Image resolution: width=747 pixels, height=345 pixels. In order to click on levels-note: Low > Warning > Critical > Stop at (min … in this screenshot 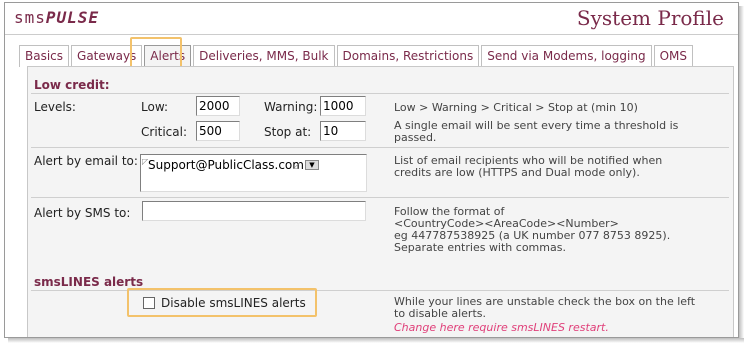, I will do `click(516, 107)`.